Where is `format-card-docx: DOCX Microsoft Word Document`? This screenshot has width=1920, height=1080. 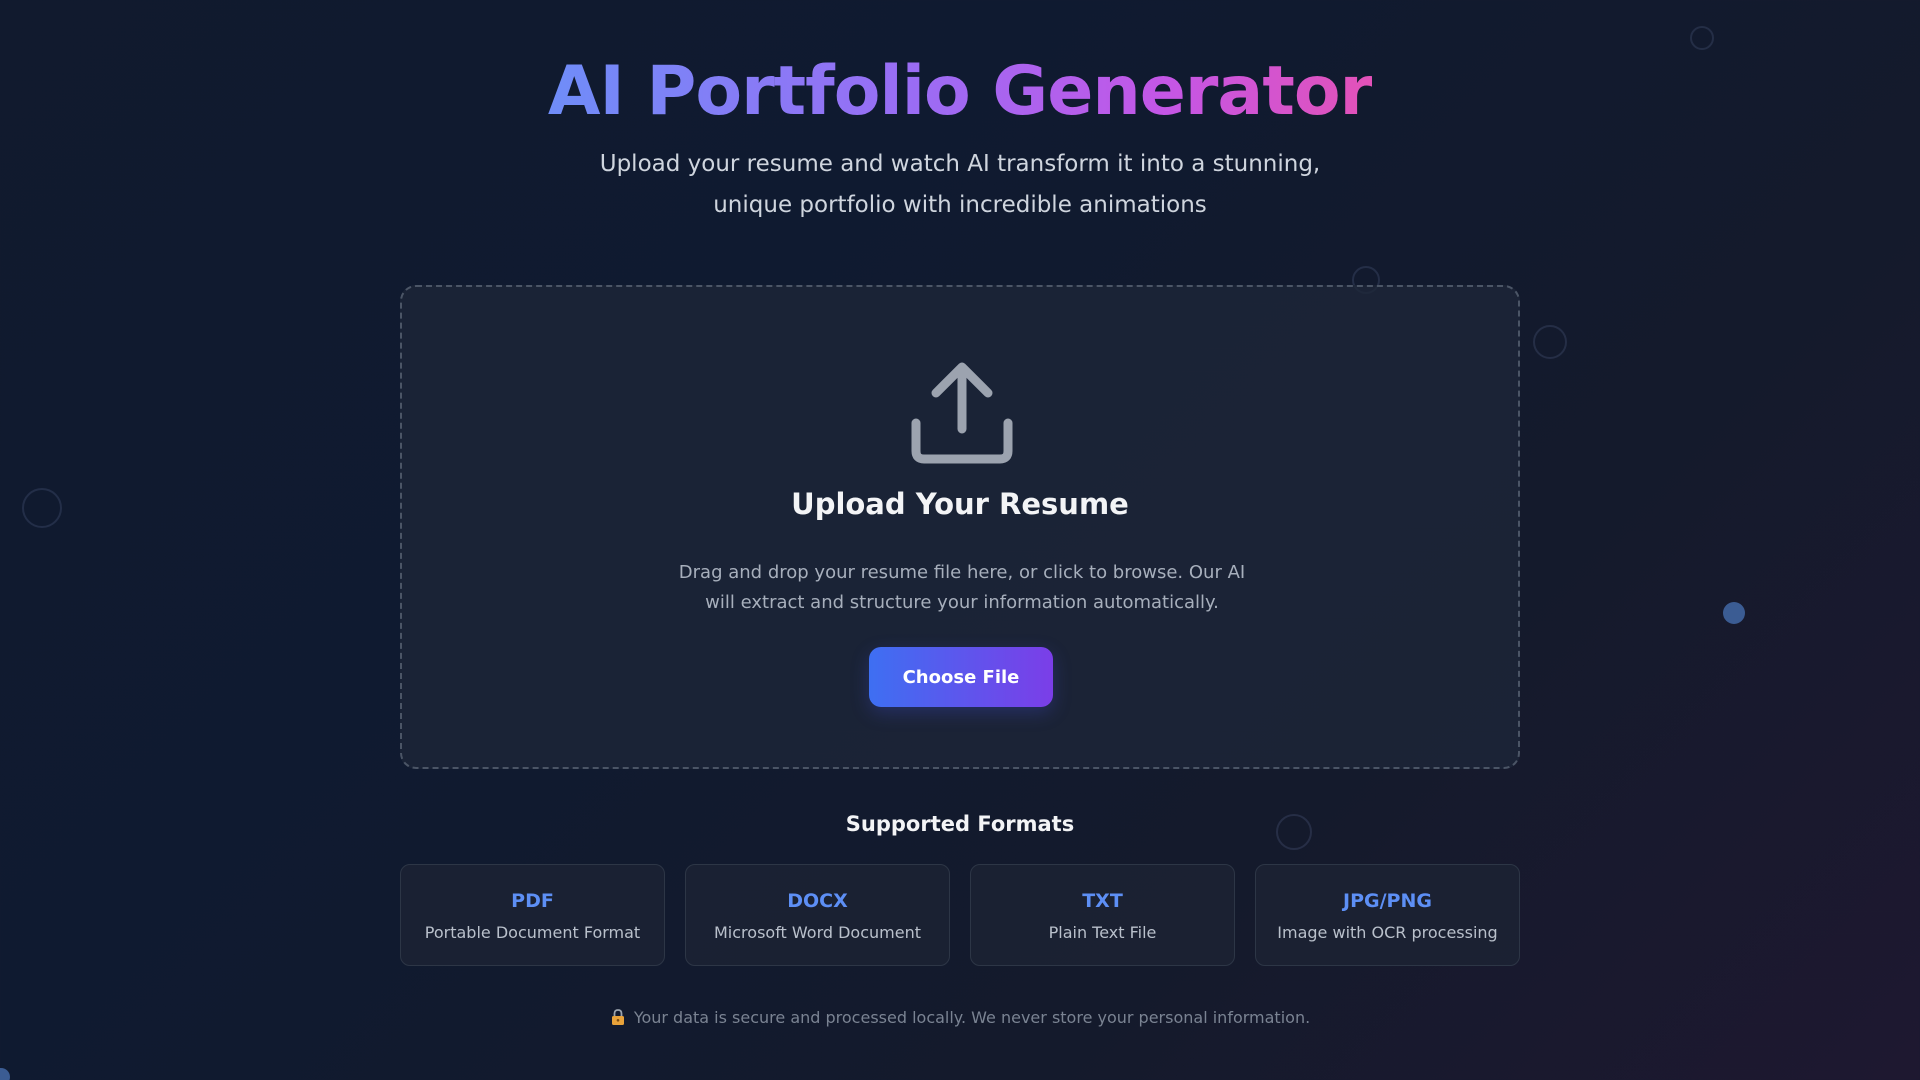 format-card-docx: DOCX Microsoft Word Document is located at coordinates (817, 915).